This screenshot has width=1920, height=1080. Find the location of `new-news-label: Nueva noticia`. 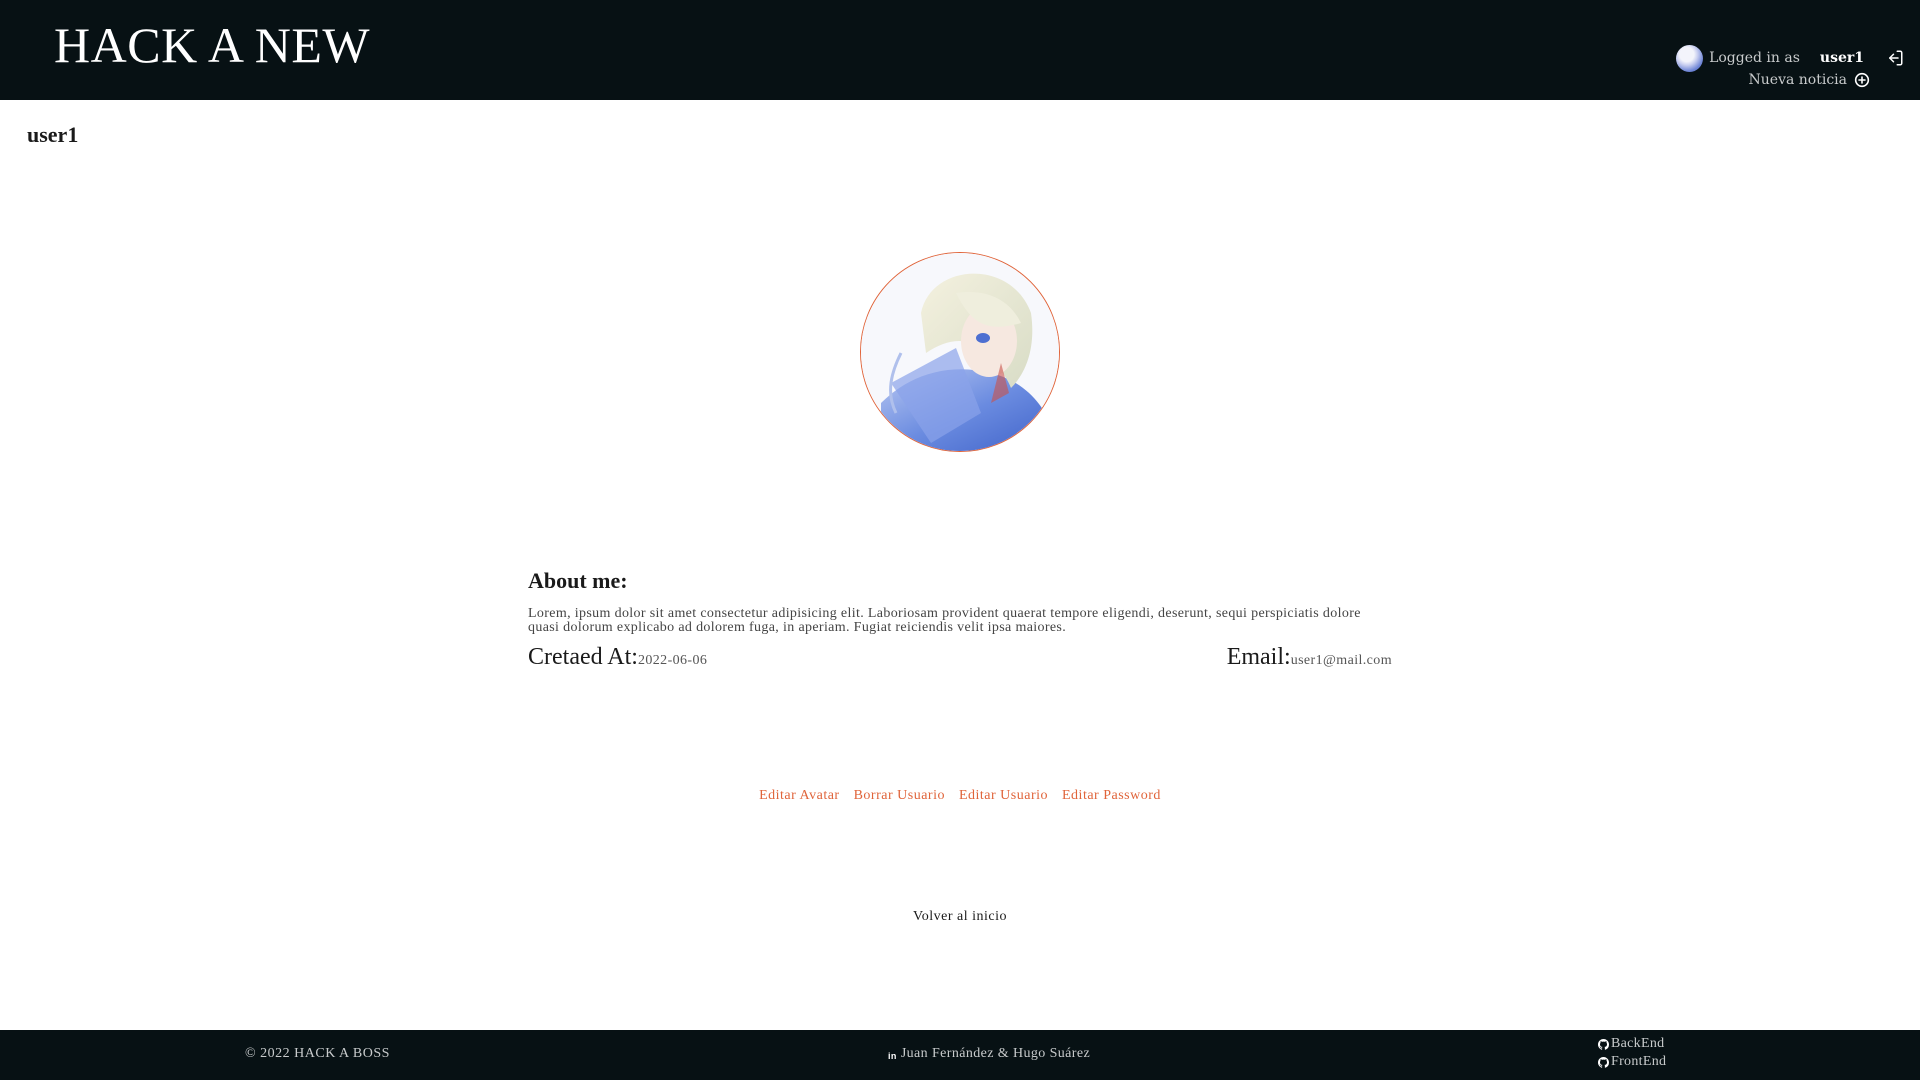

new-news-label: Nueva noticia is located at coordinates (1797, 80).